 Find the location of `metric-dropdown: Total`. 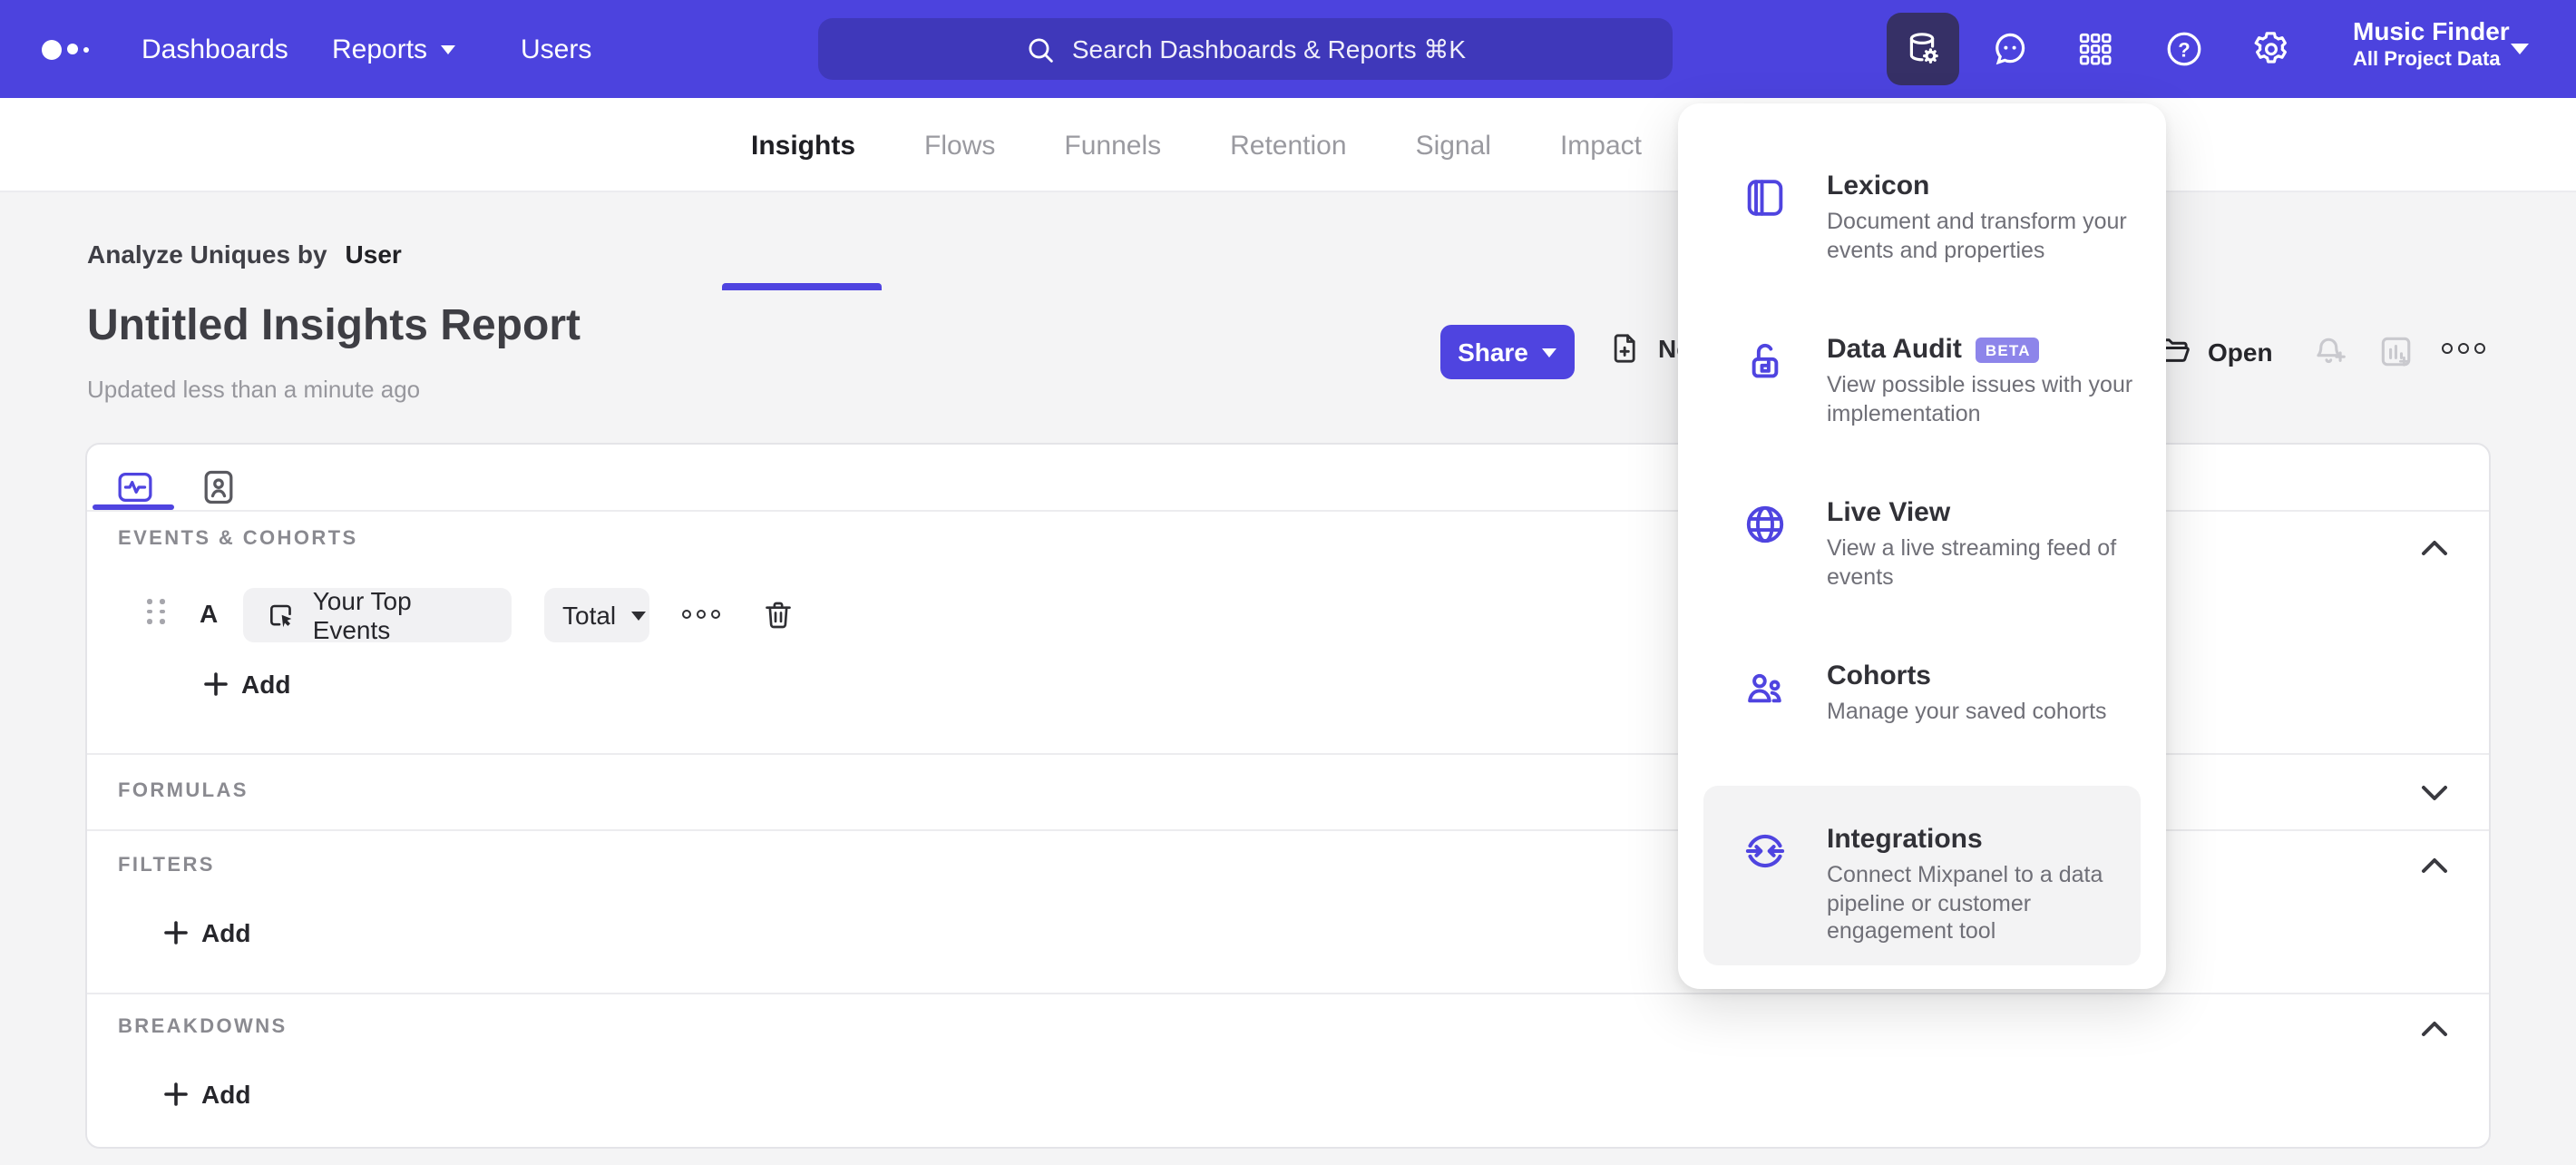

metric-dropdown: Total is located at coordinates (596, 615).